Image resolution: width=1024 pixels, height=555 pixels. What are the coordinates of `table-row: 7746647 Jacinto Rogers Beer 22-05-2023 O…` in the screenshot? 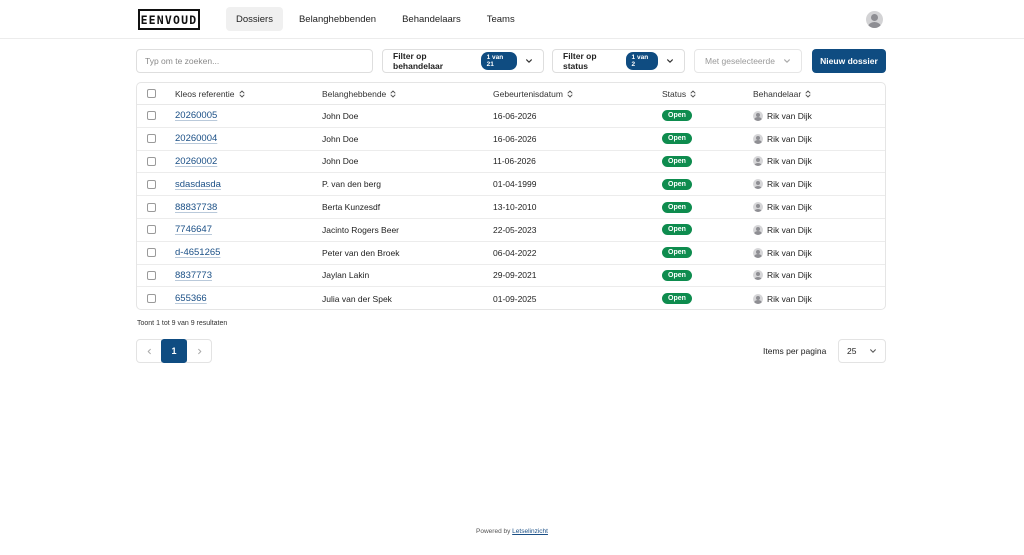 It's located at (511, 230).